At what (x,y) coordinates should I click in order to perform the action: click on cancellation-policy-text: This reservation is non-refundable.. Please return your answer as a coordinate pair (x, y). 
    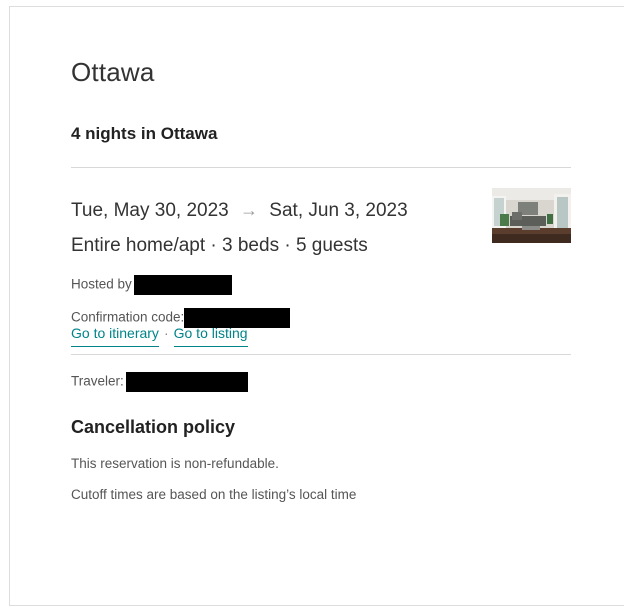
    Looking at the image, I should click on (175, 463).